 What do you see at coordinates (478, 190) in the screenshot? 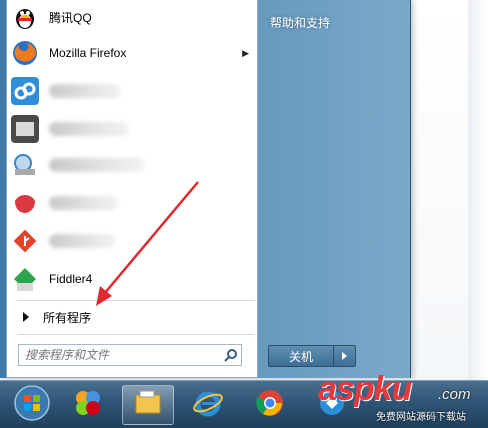
I see `desktop-edge` at bounding box center [478, 190].